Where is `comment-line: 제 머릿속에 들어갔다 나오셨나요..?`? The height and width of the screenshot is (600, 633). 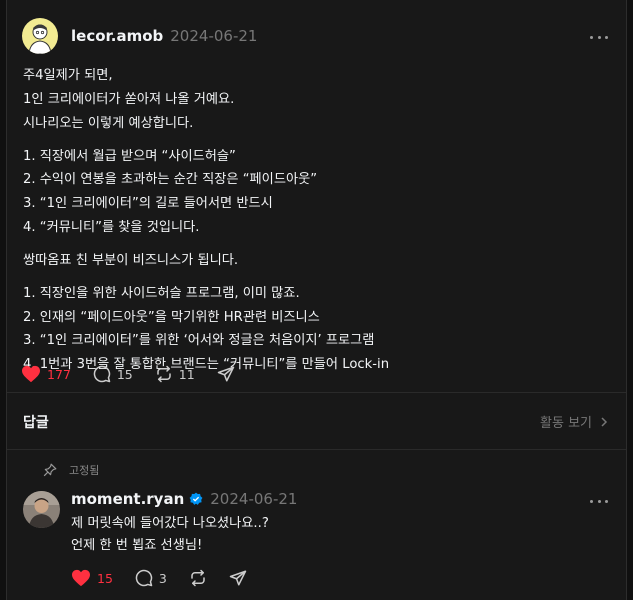
comment-line: 제 머릿속에 들어갔다 나오셨나요..? is located at coordinates (170, 523).